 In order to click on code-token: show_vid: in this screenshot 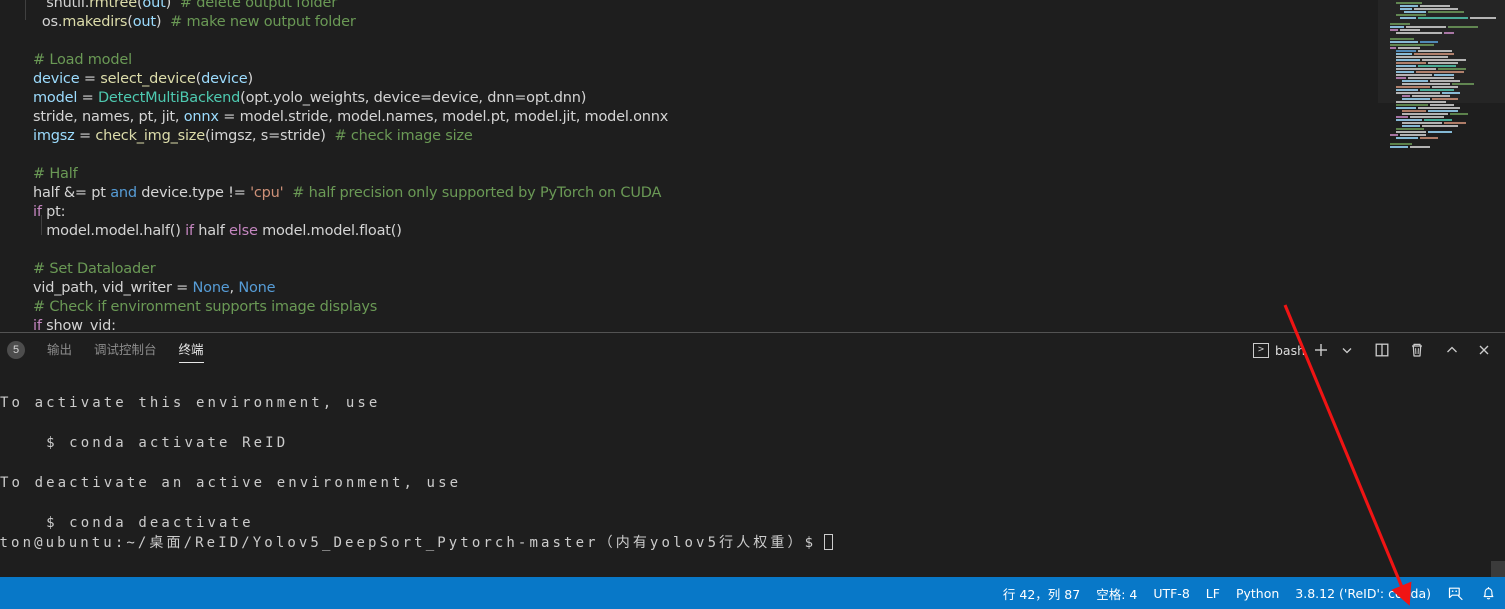, I will do `click(78, 325)`.